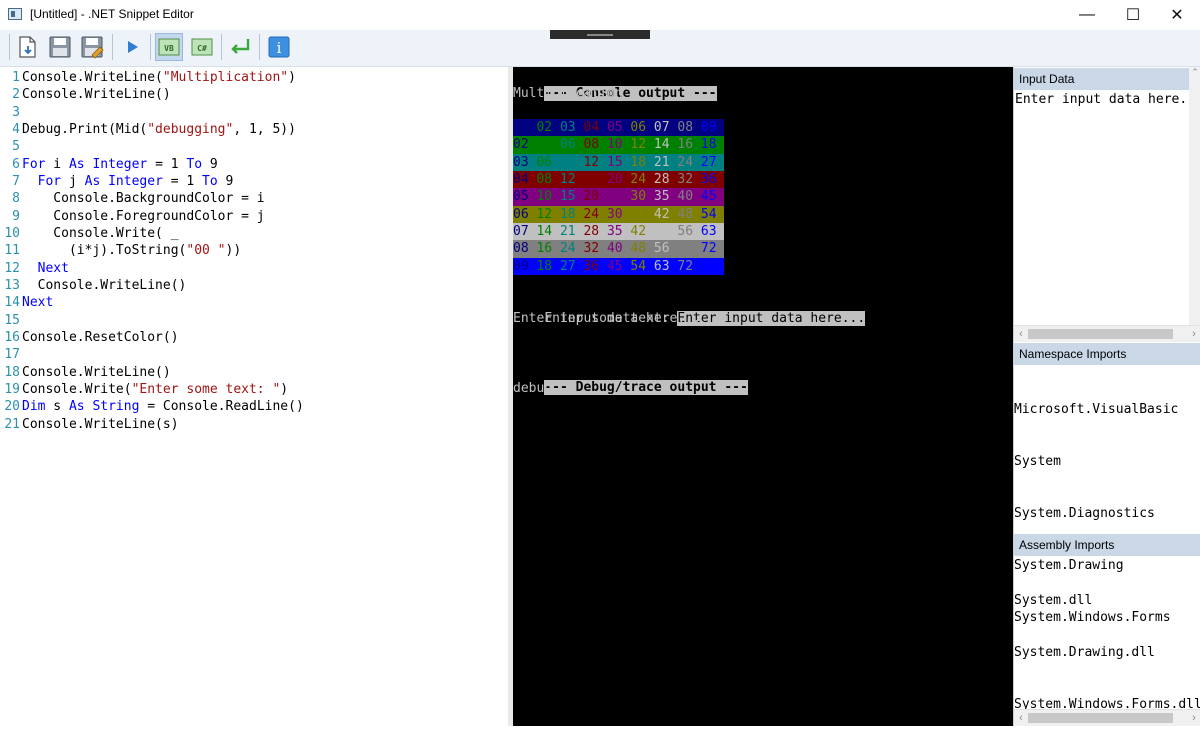  I want to click on panel-collapse-handle, so click(600, 34).